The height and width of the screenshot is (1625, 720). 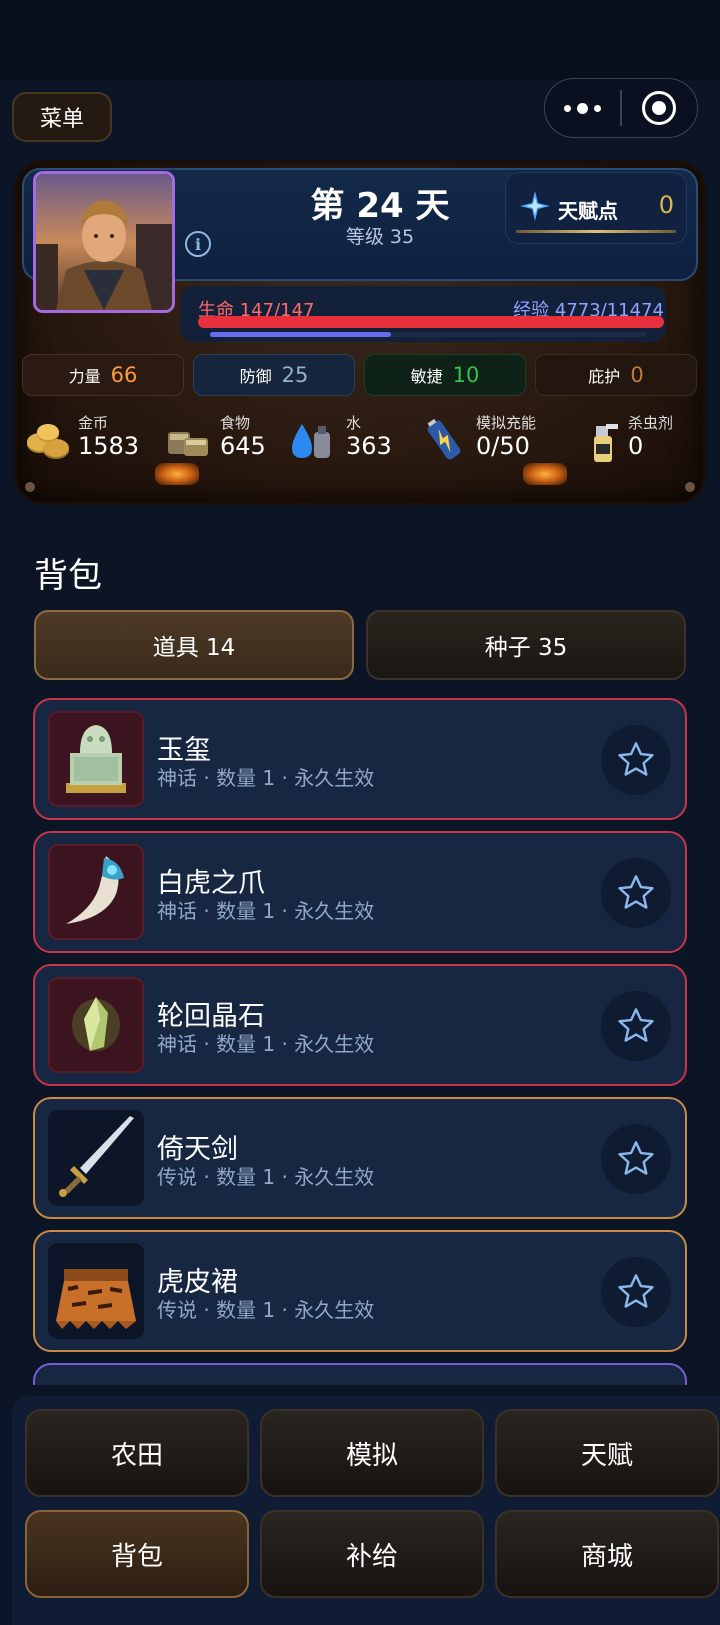 I want to click on bag-title: 背包, so click(x=68, y=576).